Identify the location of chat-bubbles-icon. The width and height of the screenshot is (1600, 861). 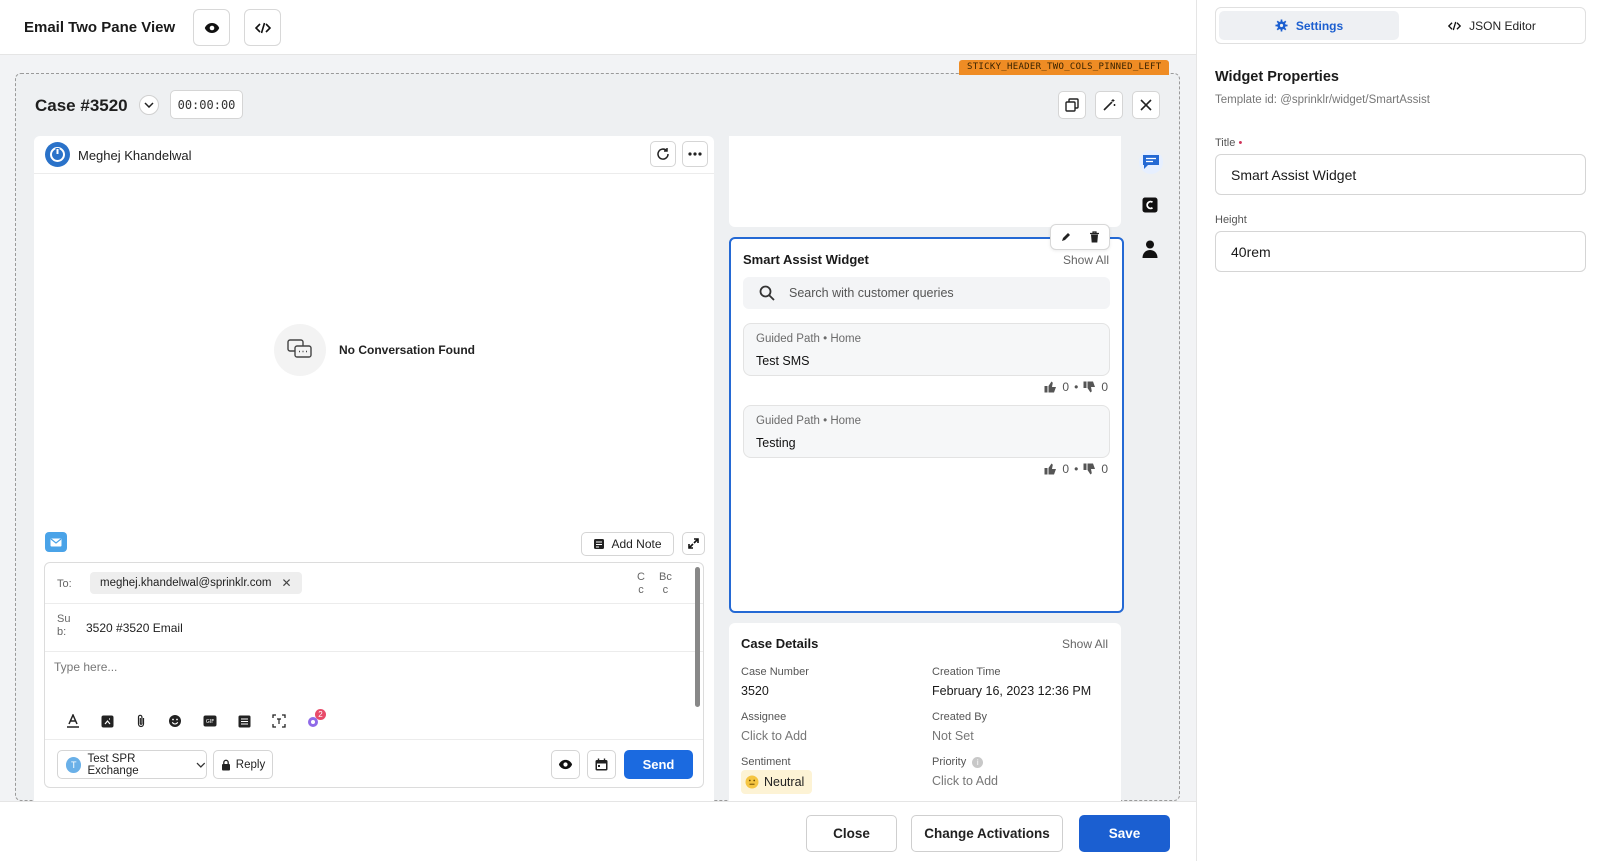
(299, 348).